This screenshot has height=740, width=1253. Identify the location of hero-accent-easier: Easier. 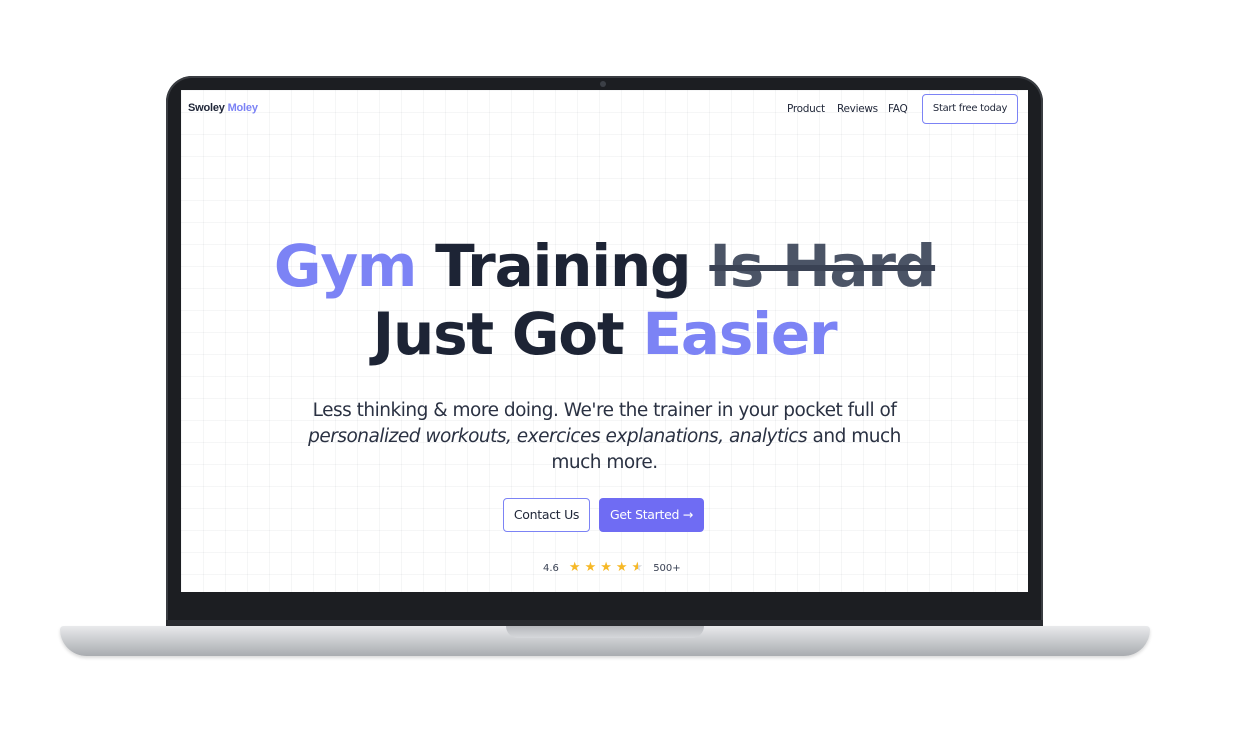
(739, 334).